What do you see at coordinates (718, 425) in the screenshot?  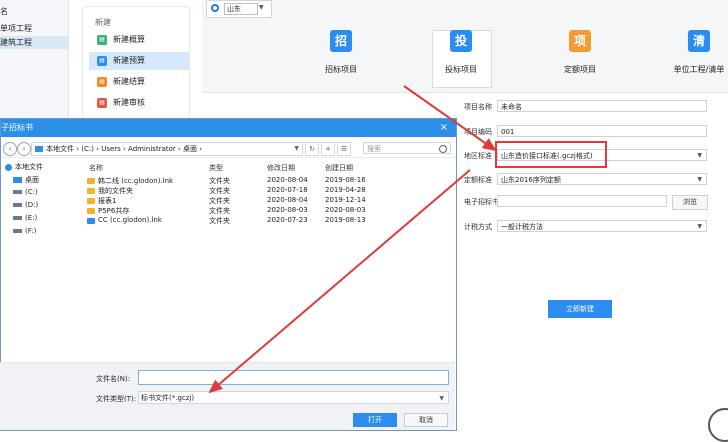 I see `corner-widget` at bounding box center [718, 425].